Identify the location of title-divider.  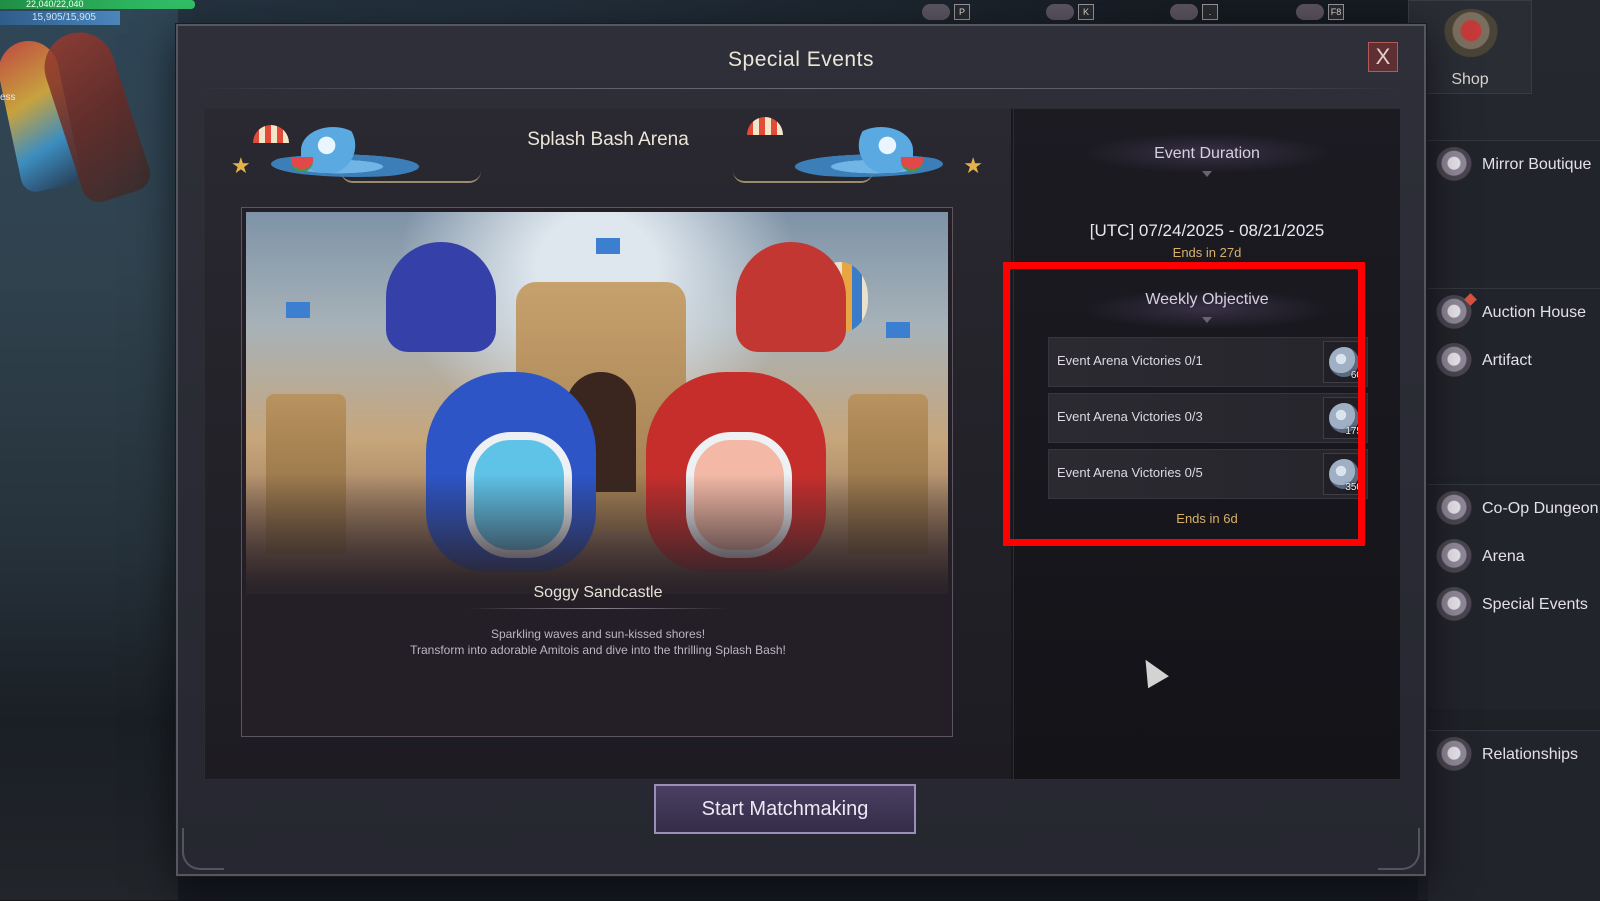
(801, 88).